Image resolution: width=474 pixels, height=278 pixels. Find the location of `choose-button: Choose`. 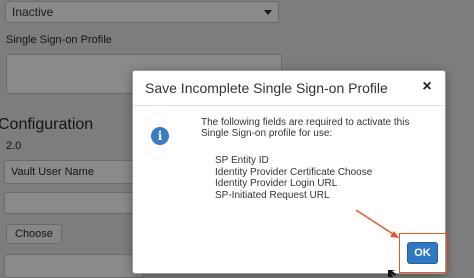

choose-button: Choose is located at coordinates (34, 234).